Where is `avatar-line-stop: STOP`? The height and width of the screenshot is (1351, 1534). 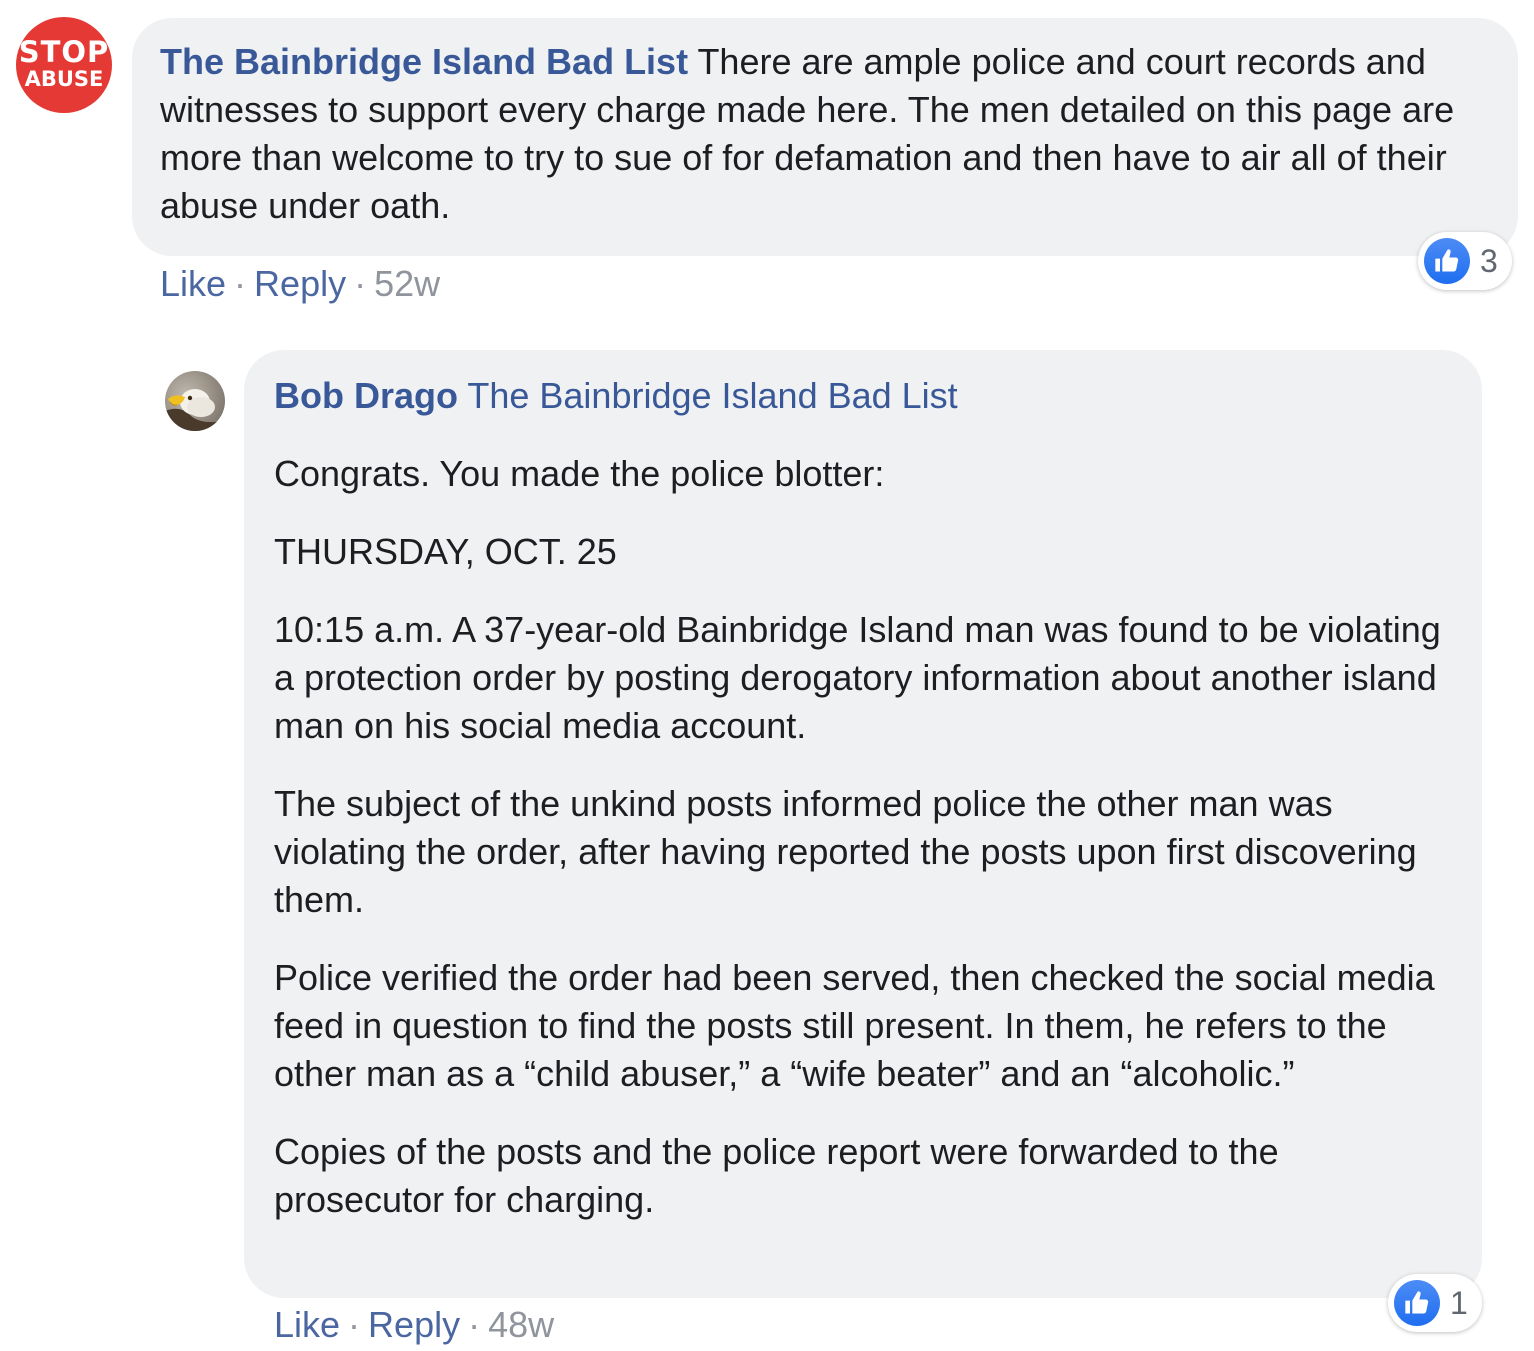 avatar-line-stop: STOP is located at coordinates (64, 52).